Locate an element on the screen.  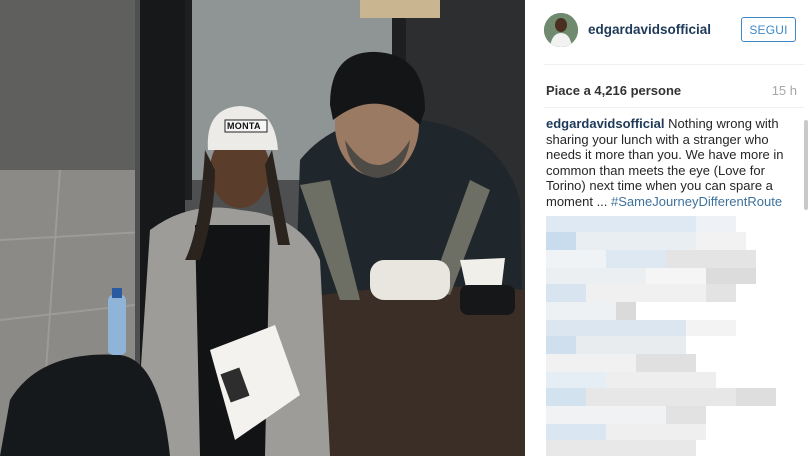
caption-username-link: edgardavidsofficial is located at coordinates (605, 123).